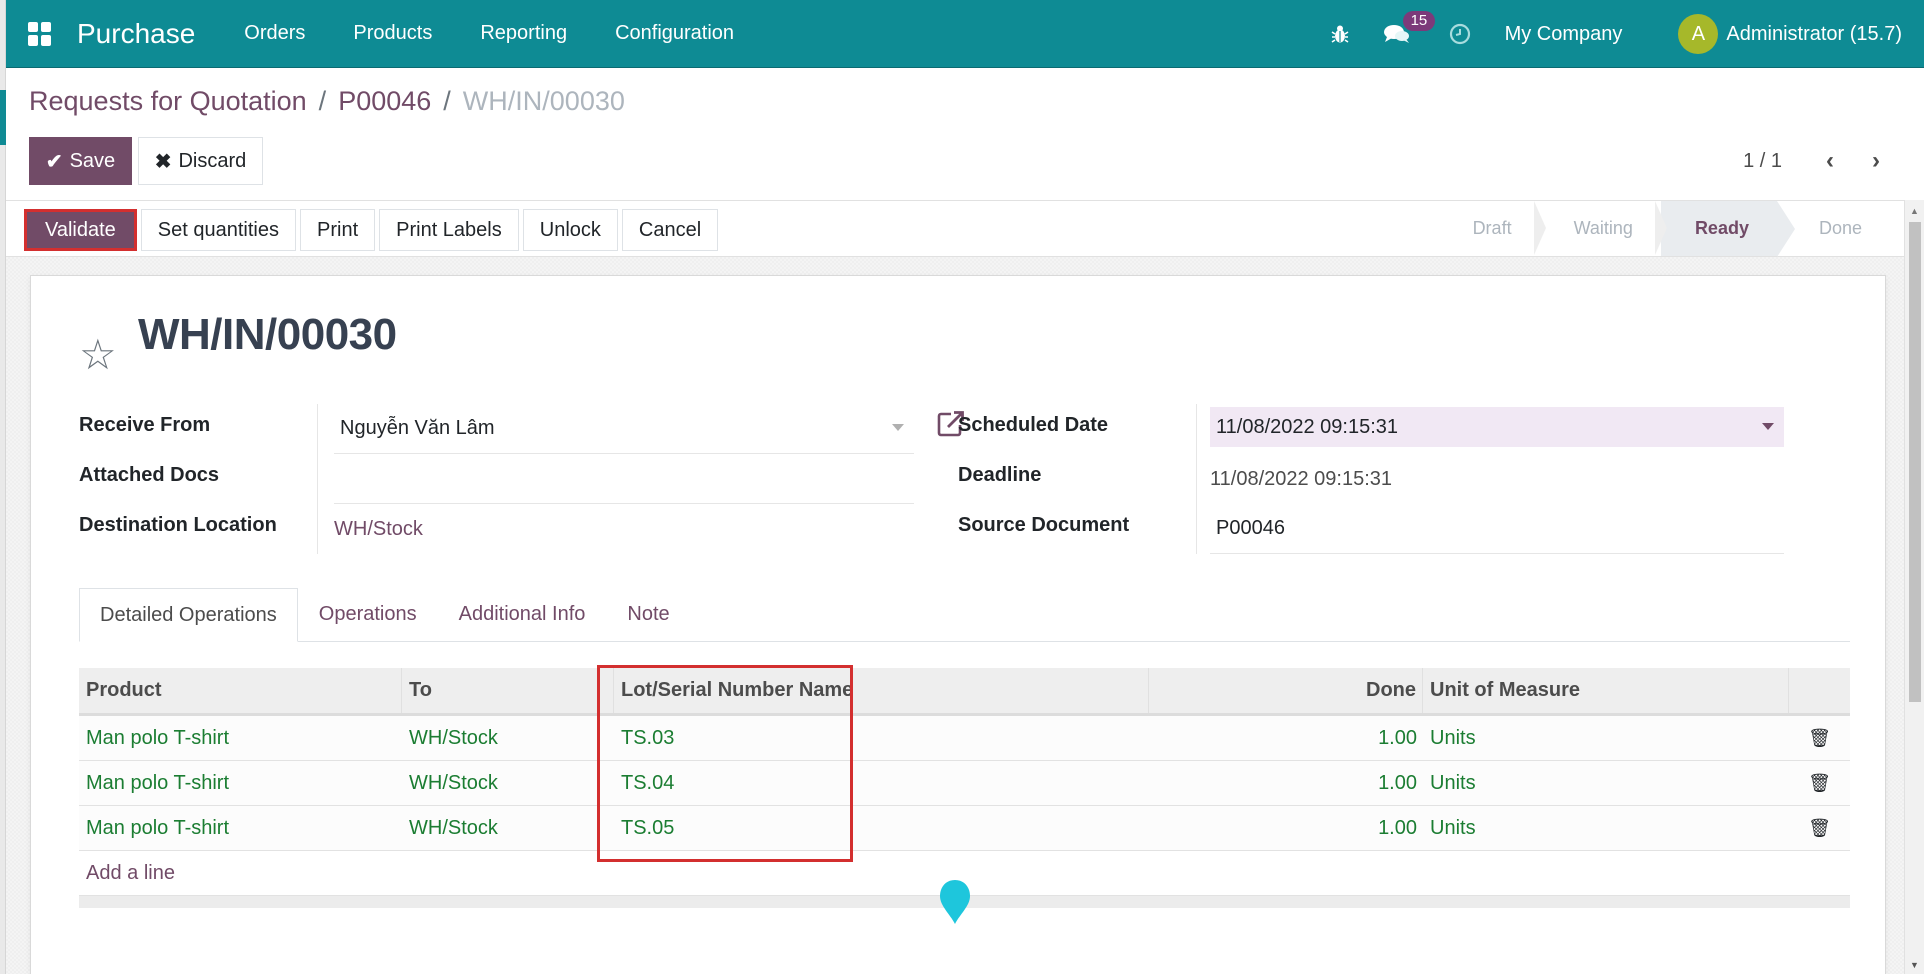 This screenshot has width=1924, height=974. What do you see at coordinates (40, 33) in the screenshot?
I see `apps-grid-icon` at bounding box center [40, 33].